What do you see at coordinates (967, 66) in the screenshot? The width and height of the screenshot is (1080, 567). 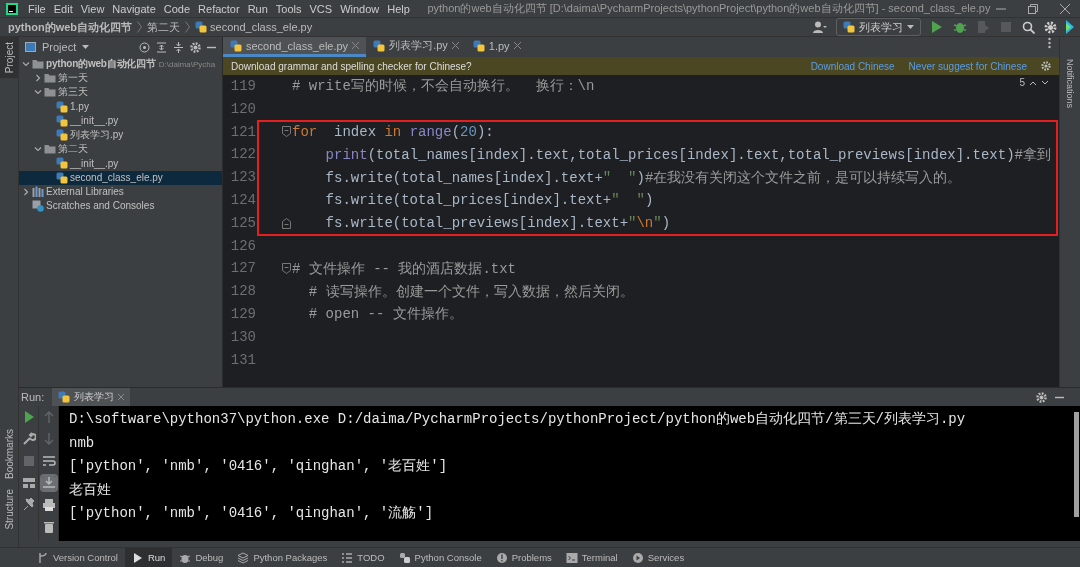 I see `notification-link: Never suggest for Chinese` at bounding box center [967, 66].